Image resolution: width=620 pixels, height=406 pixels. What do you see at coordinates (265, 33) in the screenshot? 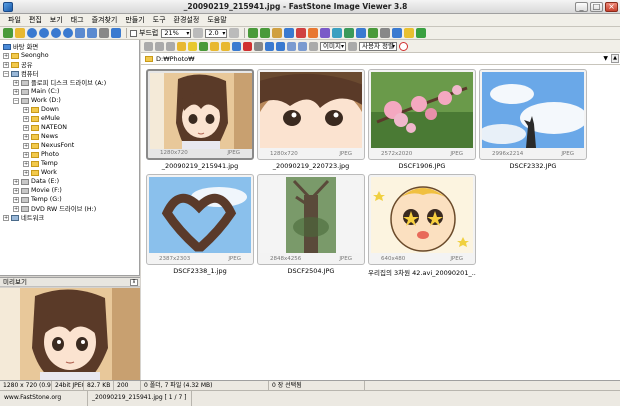
I see `rotate-right-icon` at bounding box center [265, 33].